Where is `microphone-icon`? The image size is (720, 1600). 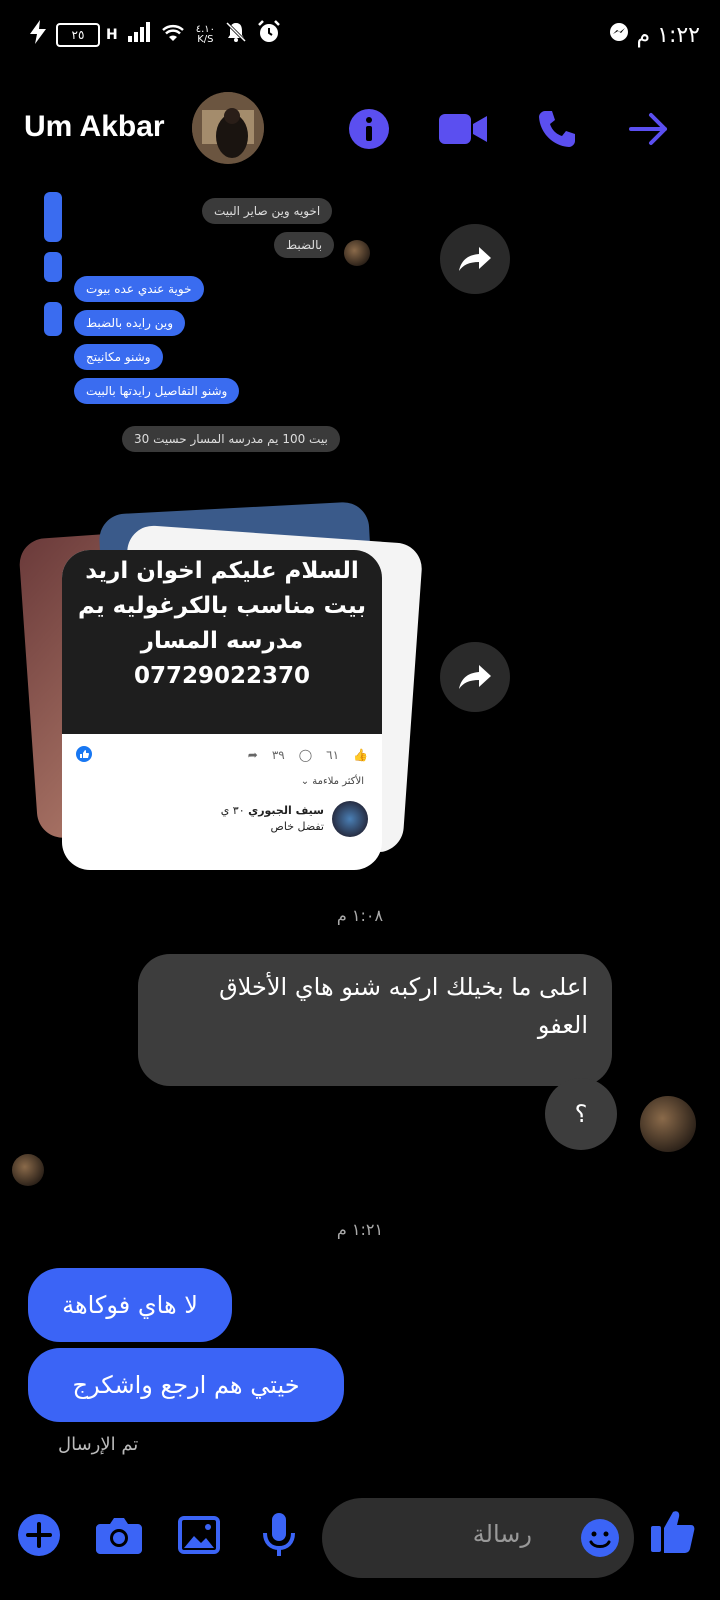 microphone-icon is located at coordinates (279, 1534).